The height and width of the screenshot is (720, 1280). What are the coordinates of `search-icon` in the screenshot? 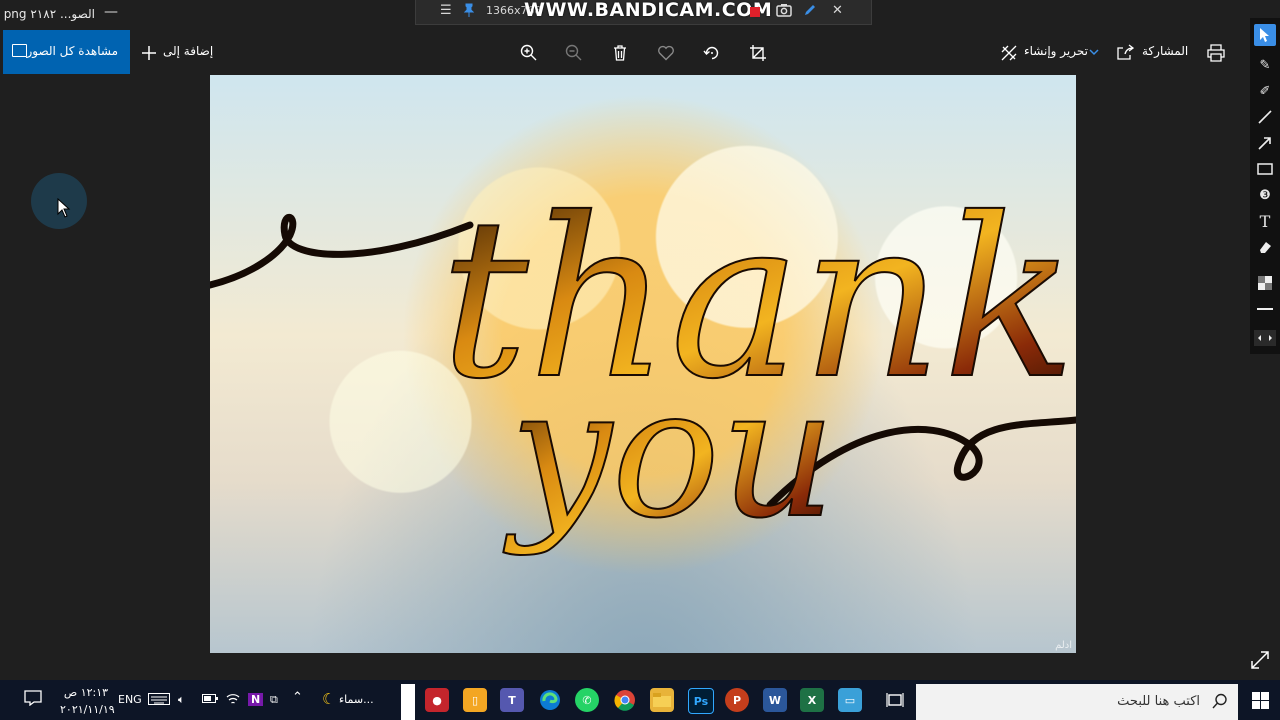 It's located at (1220, 703).